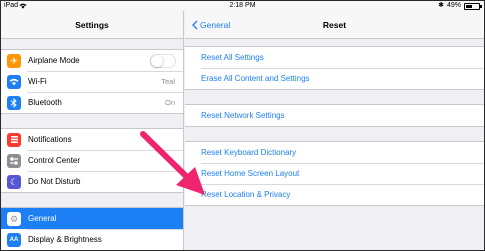 The height and width of the screenshot is (251, 485). What do you see at coordinates (163, 60) in the screenshot?
I see `airplane-mode-toggle` at bounding box center [163, 60].